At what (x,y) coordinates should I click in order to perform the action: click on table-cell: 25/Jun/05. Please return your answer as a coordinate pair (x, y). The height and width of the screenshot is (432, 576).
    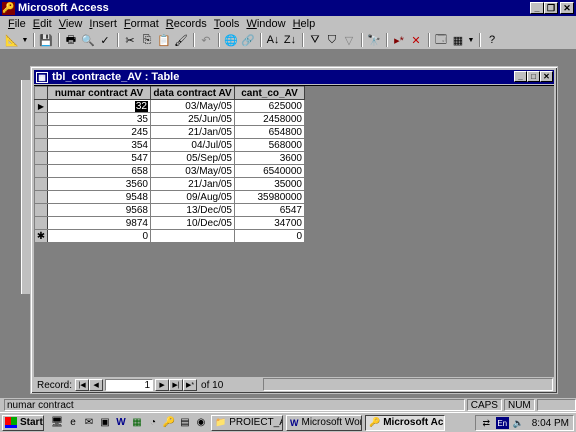
    Looking at the image, I should click on (192, 119).